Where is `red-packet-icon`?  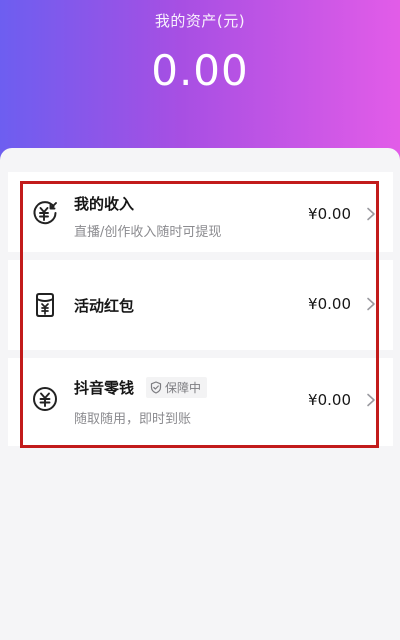
red-packet-icon is located at coordinates (45, 305).